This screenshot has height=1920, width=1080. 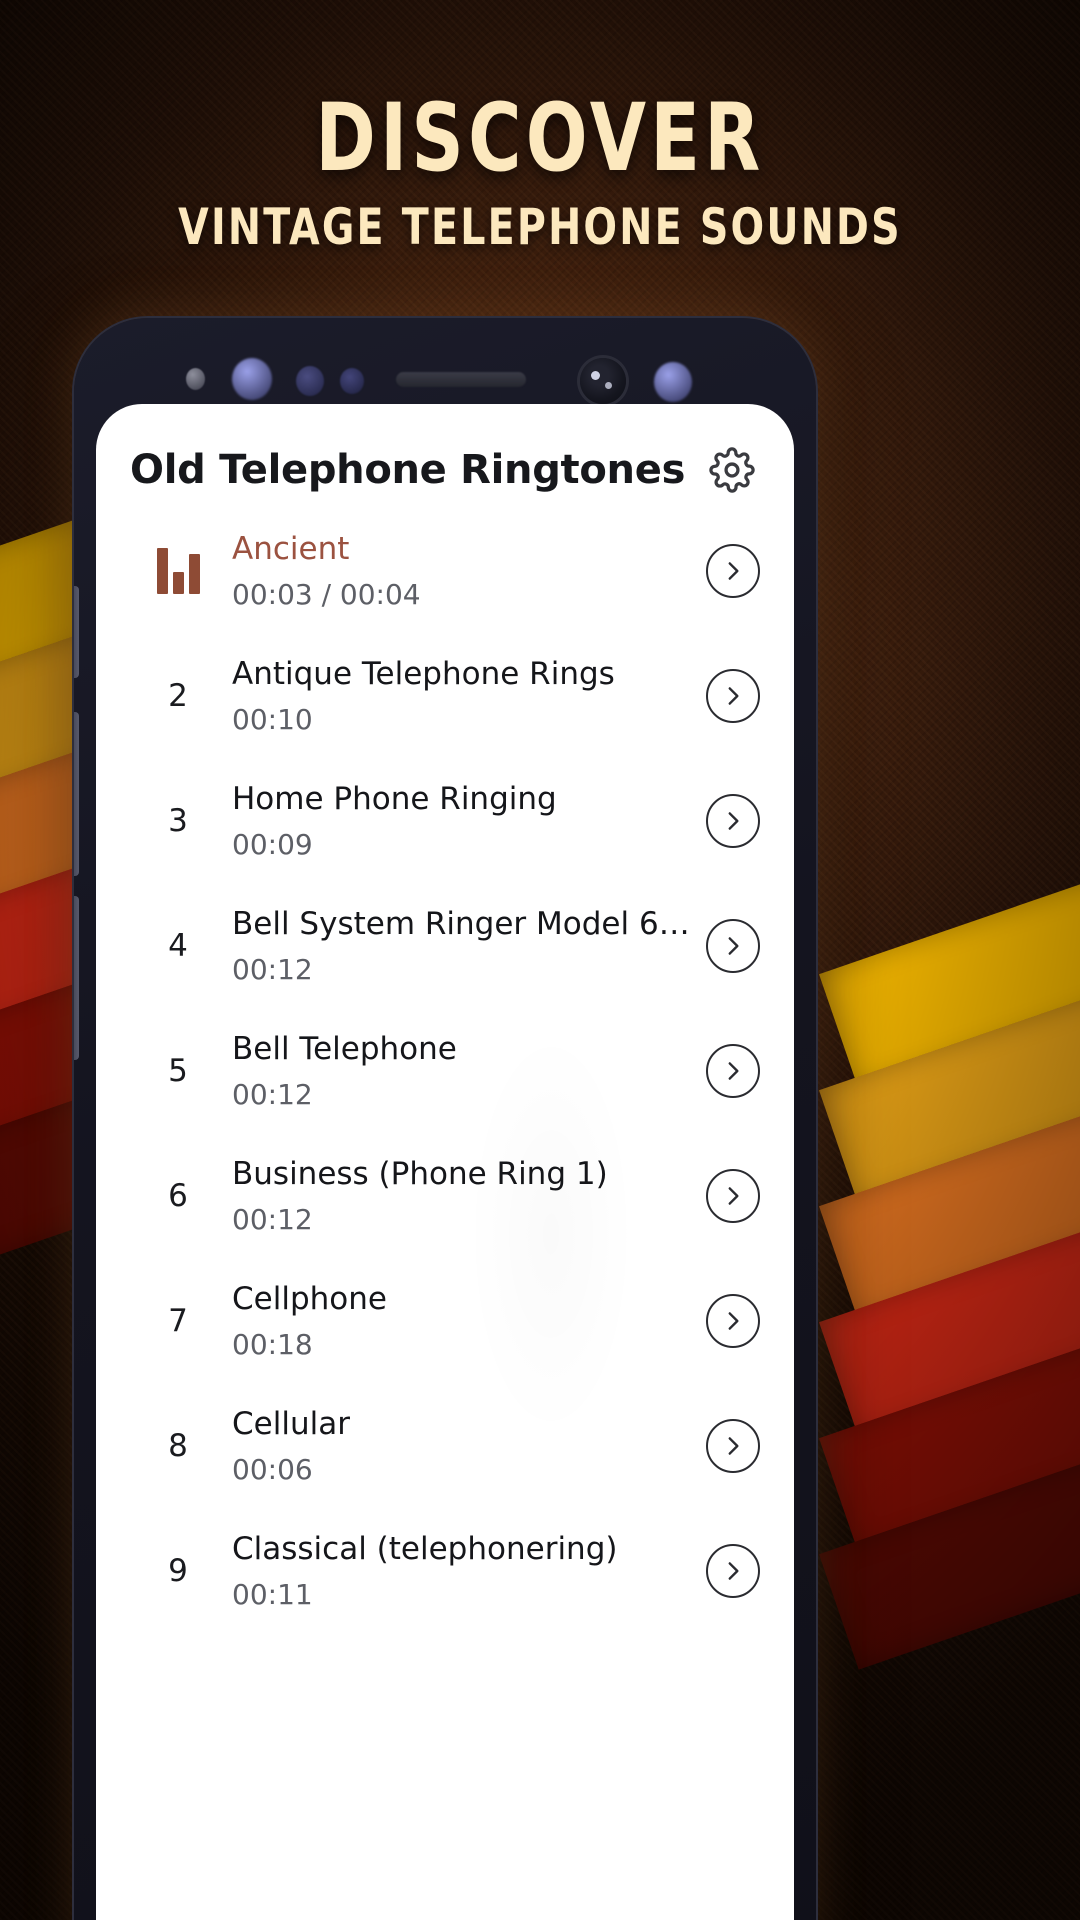 What do you see at coordinates (272, 1594) in the screenshot?
I see `list-item-duration: 00:11` at bounding box center [272, 1594].